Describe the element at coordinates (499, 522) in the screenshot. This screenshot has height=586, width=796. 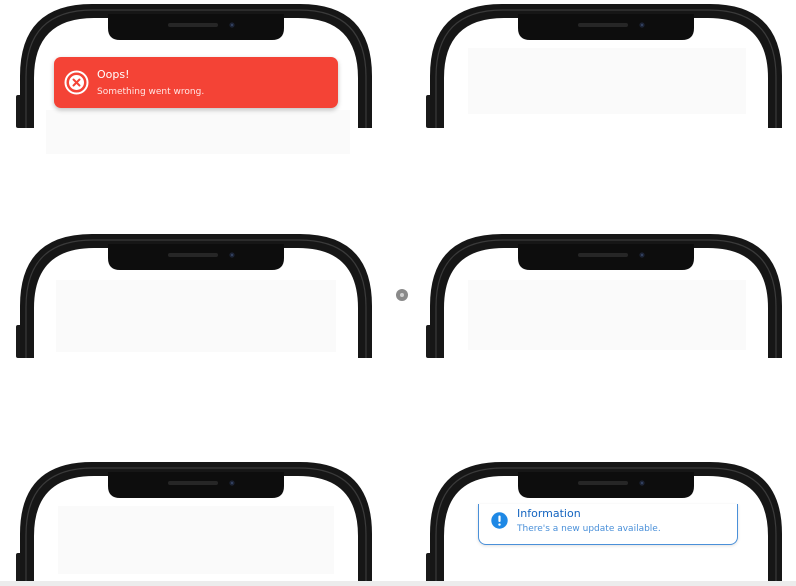
I see `info-circle-icon` at that location.